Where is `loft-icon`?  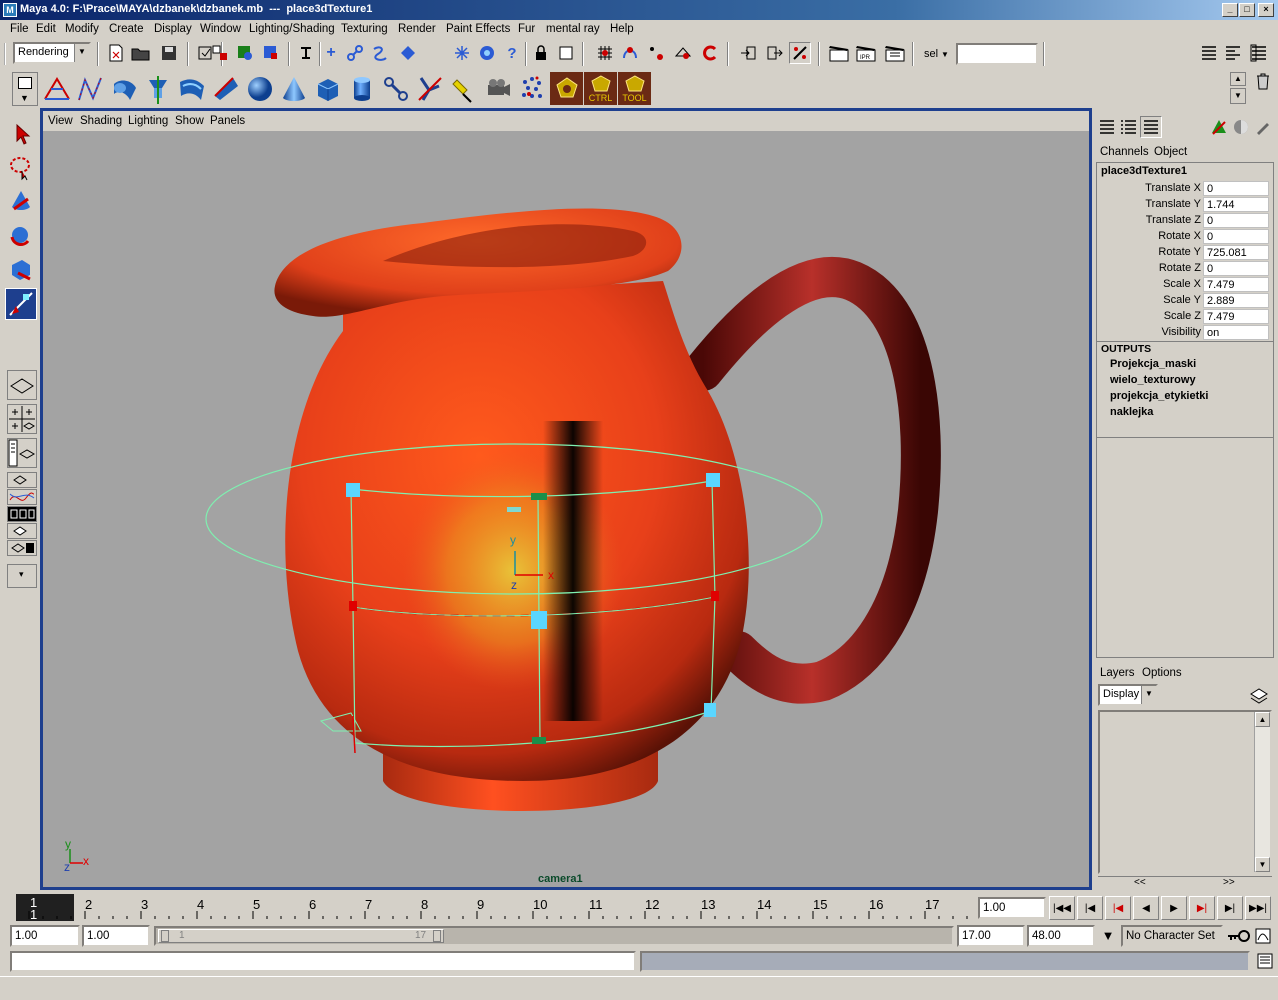
loft-icon is located at coordinates (191, 88).